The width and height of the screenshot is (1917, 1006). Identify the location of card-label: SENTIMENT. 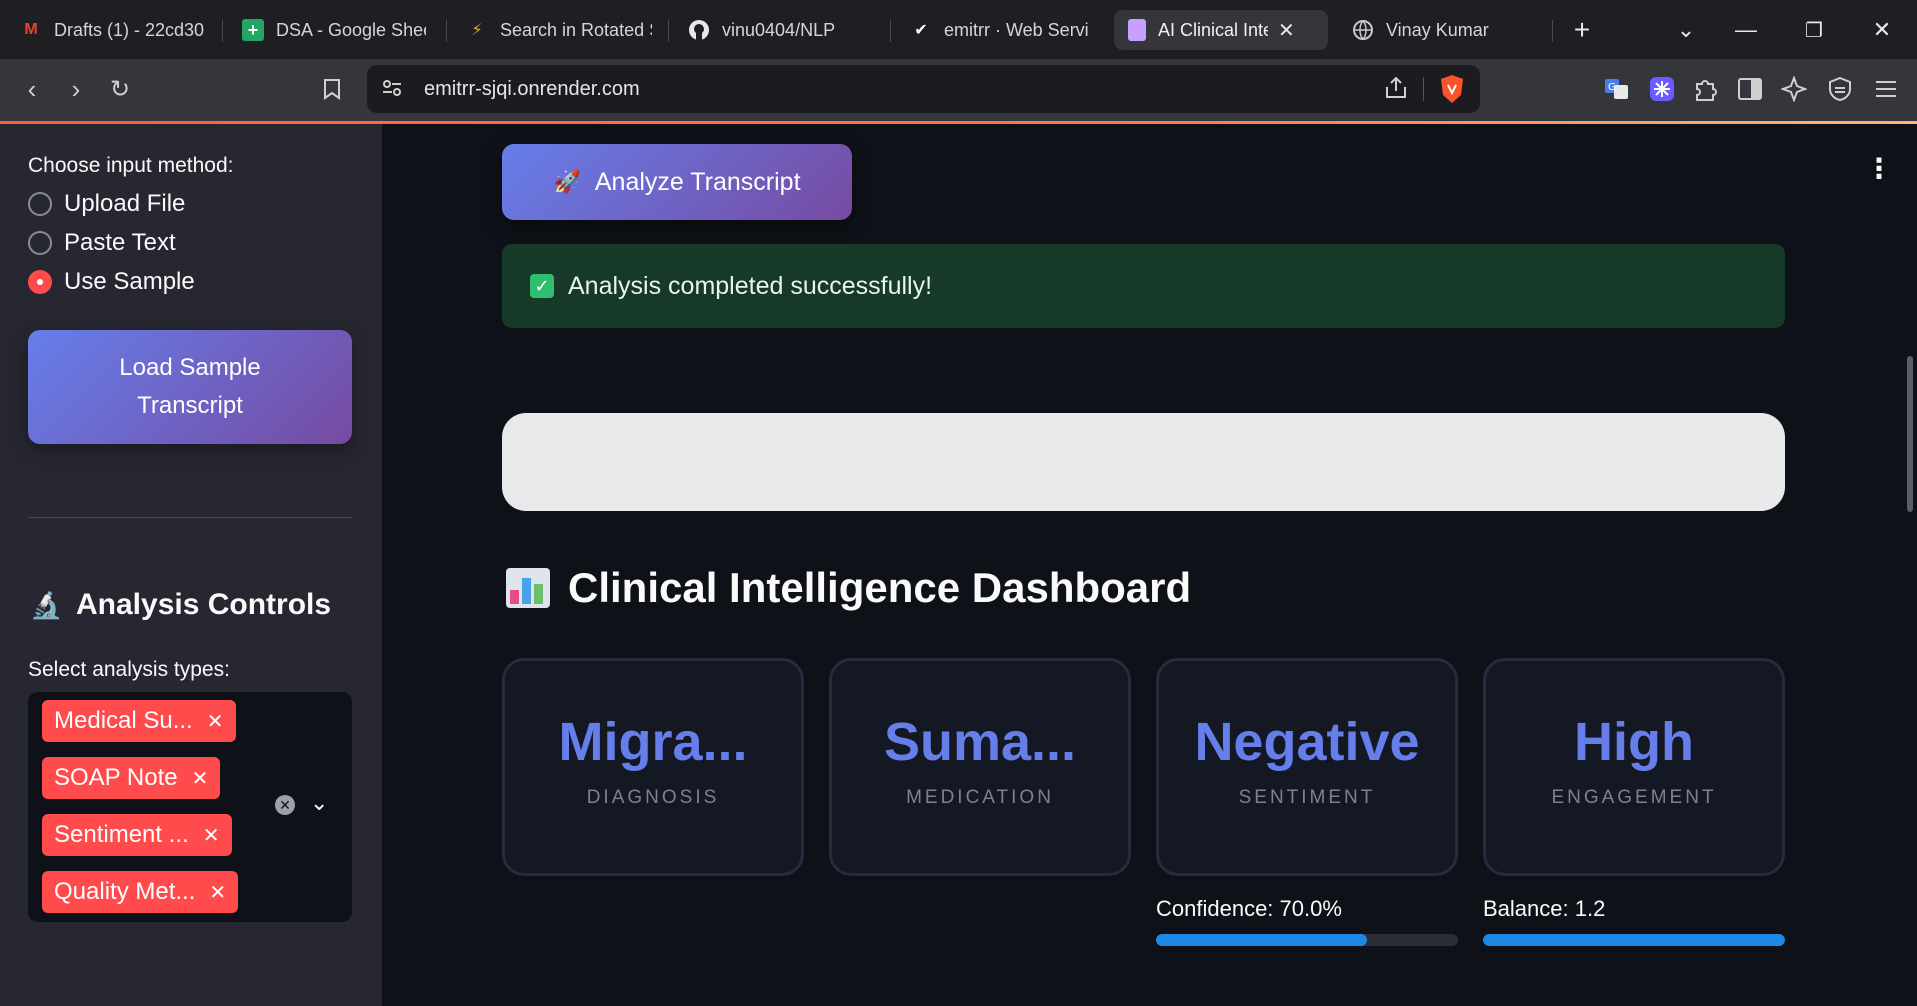
(1307, 797).